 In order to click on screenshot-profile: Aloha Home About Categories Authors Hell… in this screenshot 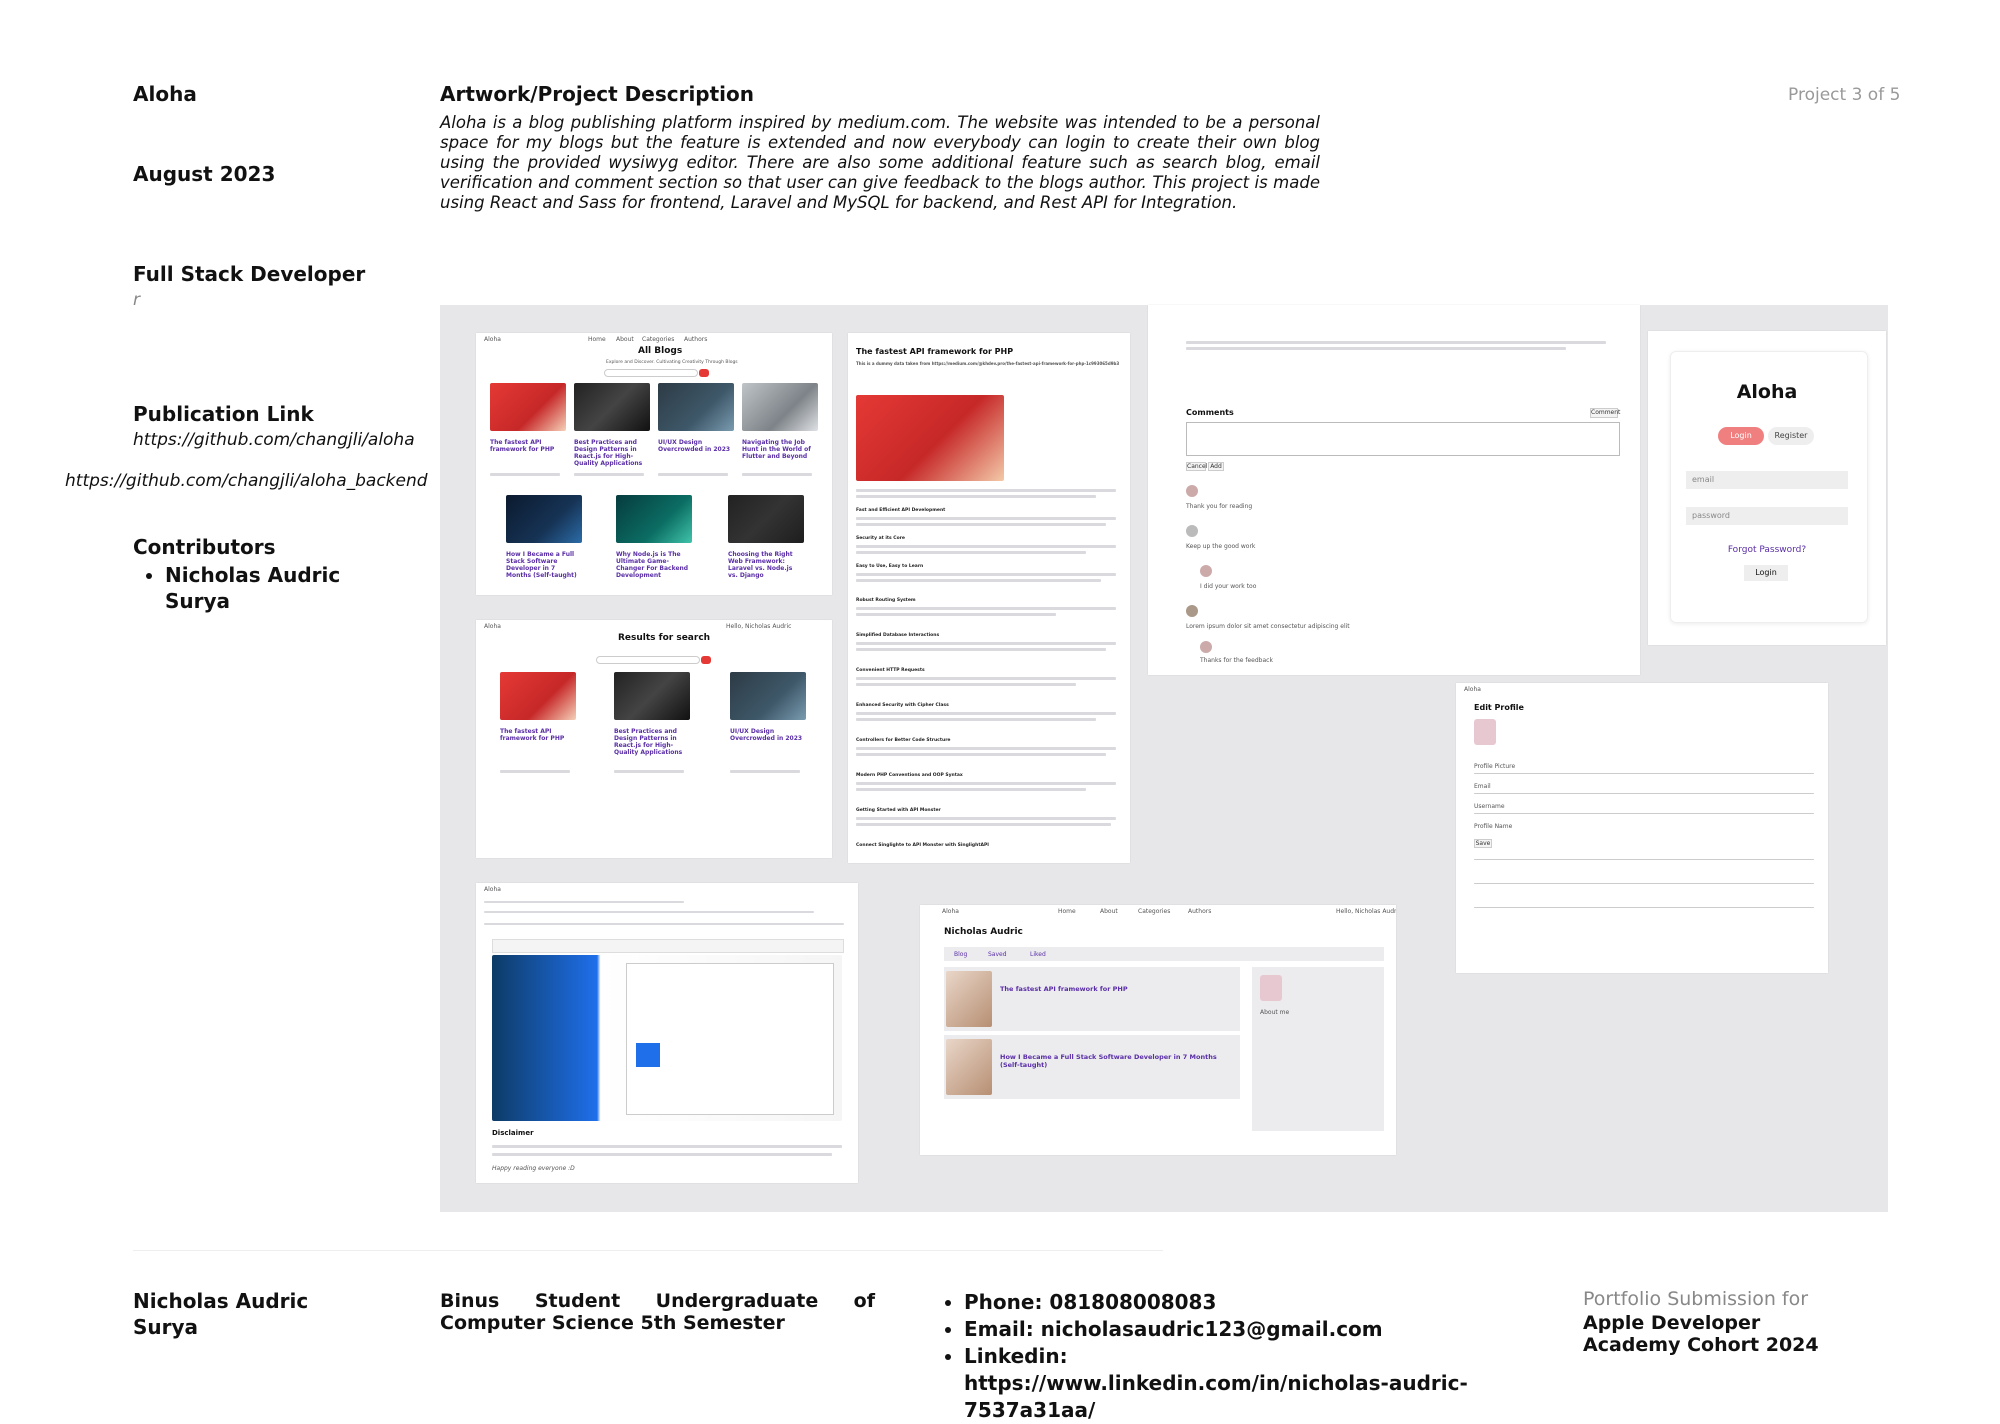, I will do `click(1158, 1030)`.